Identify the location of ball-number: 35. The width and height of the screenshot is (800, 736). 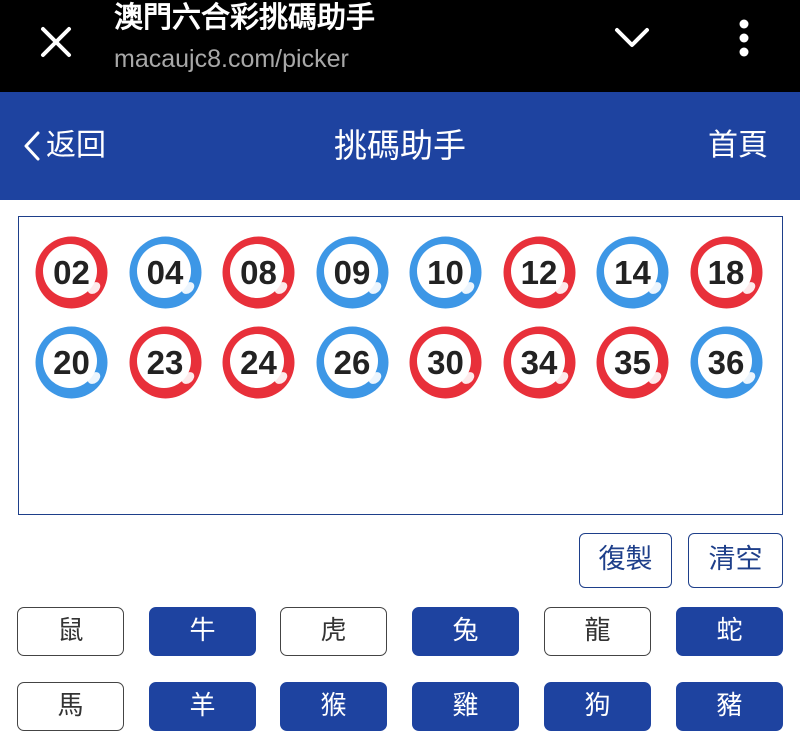
(632, 362).